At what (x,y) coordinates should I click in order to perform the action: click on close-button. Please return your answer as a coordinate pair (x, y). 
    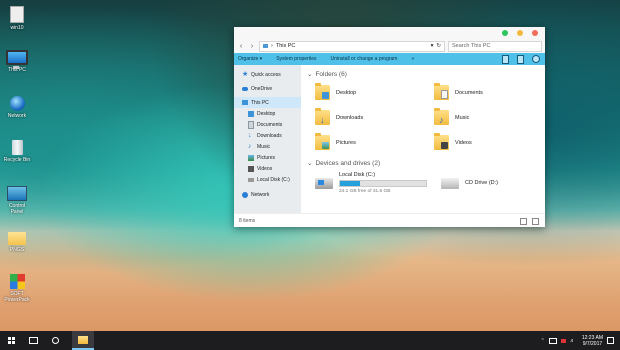
    Looking at the image, I should click on (535, 33).